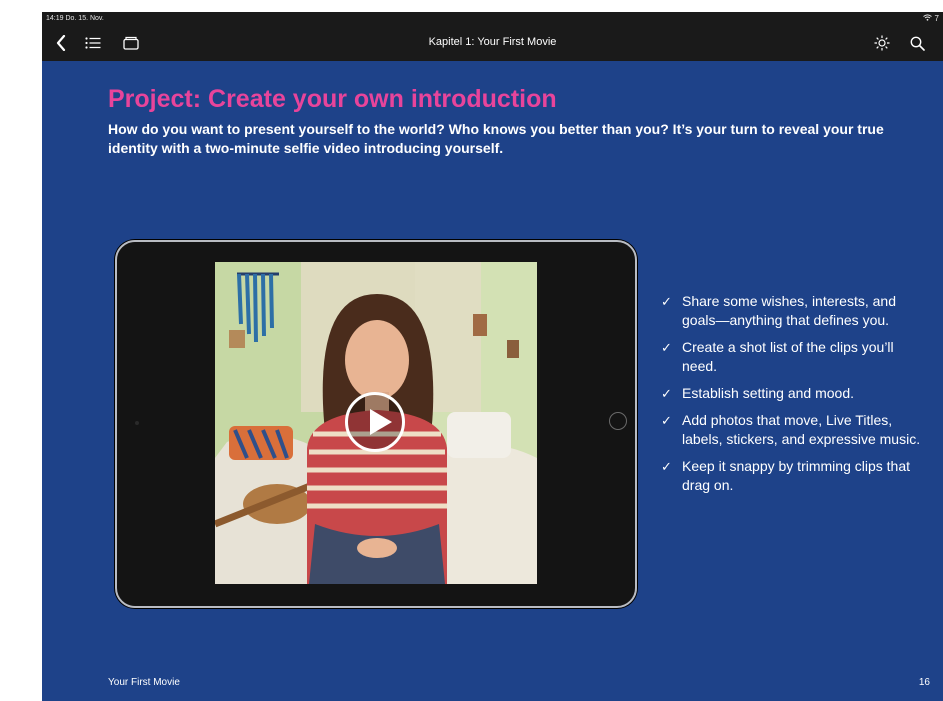 The width and height of the screenshot is (943, 701). Describe the element at coordinates (917, 43) in the screenshot. I see `search-icon` at that location.